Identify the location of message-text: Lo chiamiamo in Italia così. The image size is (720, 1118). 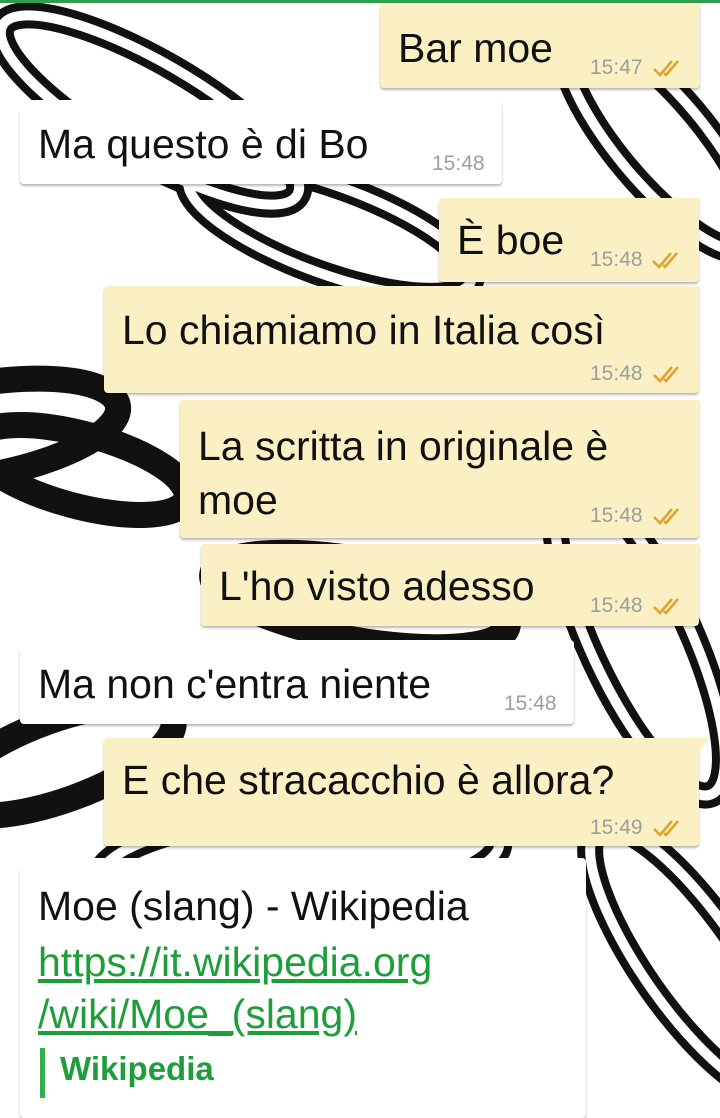
(364, 330).